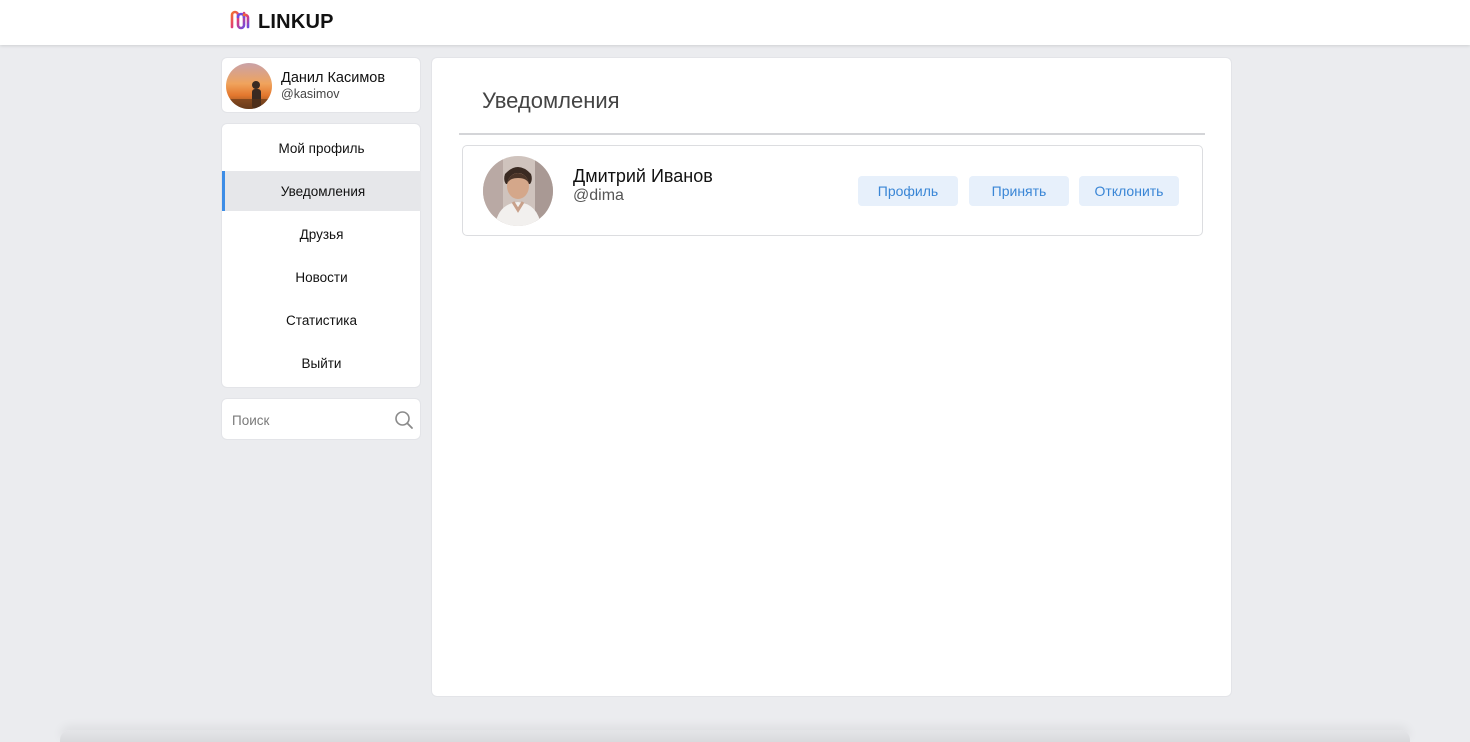 This screenshot has height=742, width=1470. What do you see at coordinates (321, 148) in the screenshot?
I see `sidebar-item-my-profile: Мой профиль` at bounding box center [321, 148].